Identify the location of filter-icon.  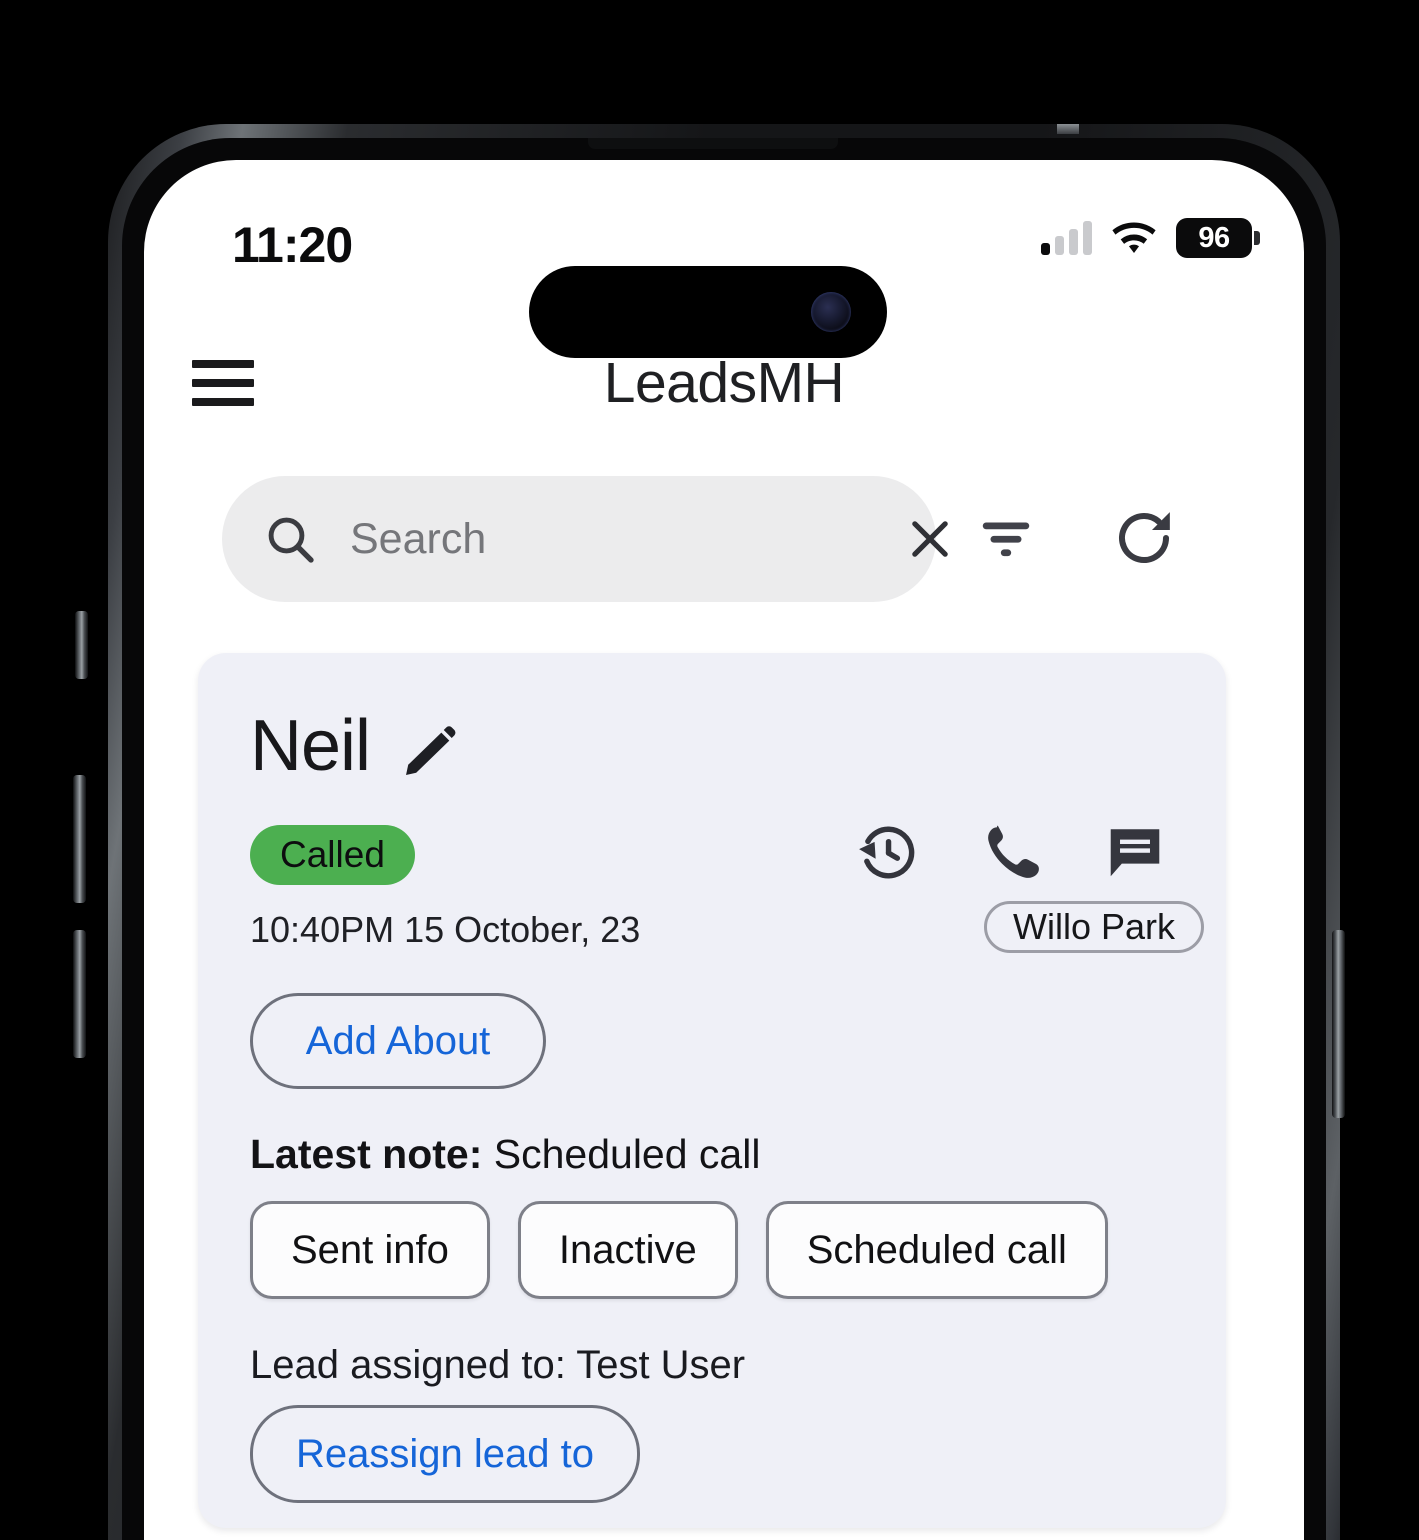
(1006, 539).